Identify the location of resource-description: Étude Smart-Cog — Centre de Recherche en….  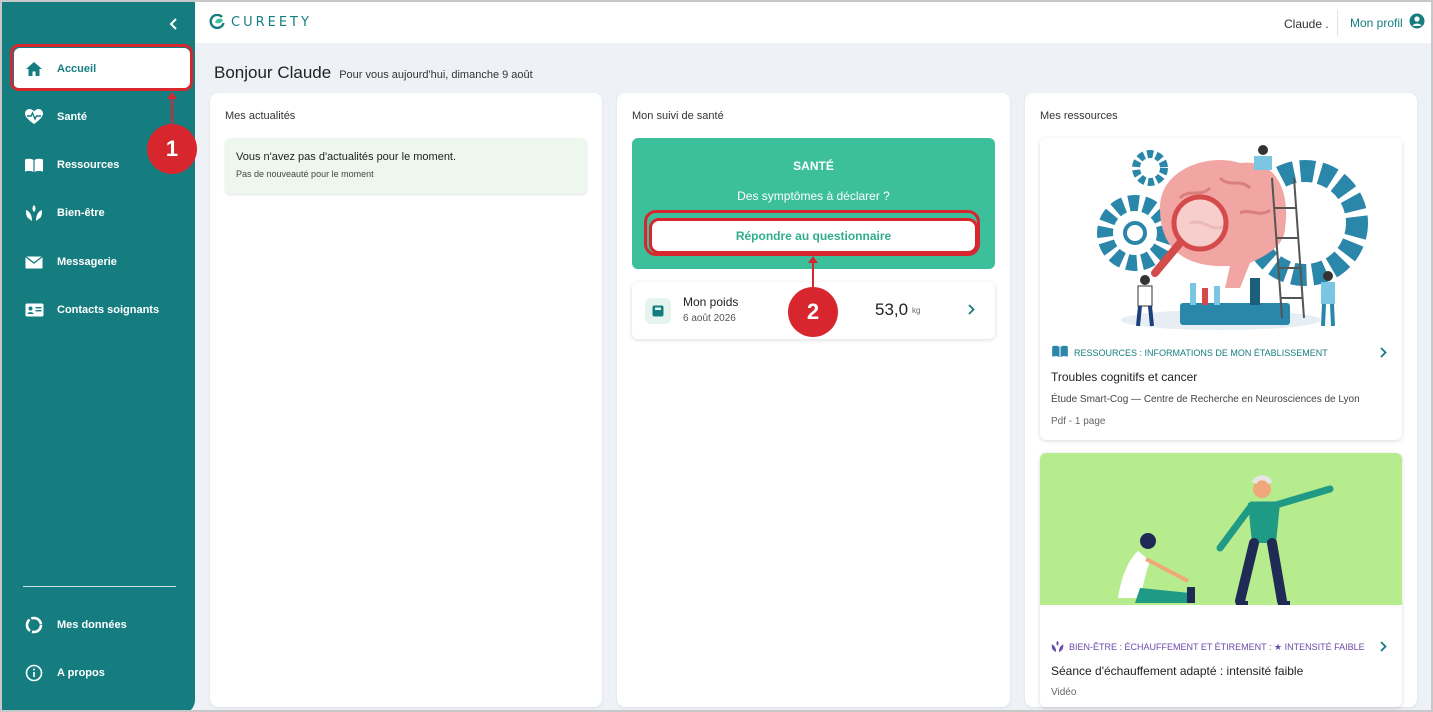
(1205, 399).